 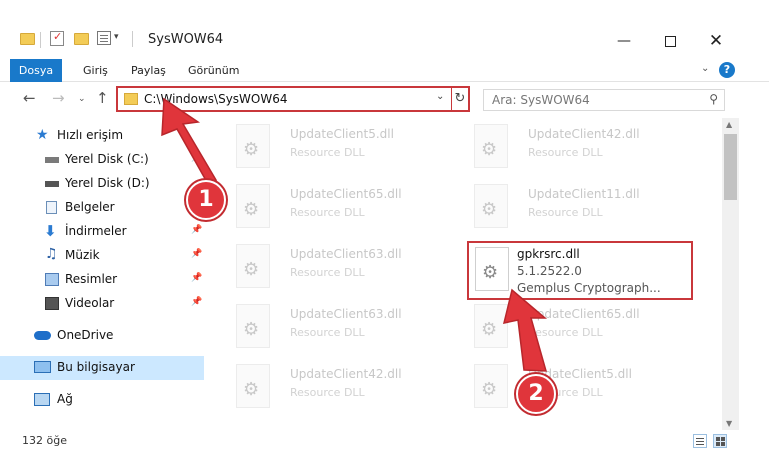 I want to click on file-name: UpdateClient42.dll, so click(x=584, y=134).